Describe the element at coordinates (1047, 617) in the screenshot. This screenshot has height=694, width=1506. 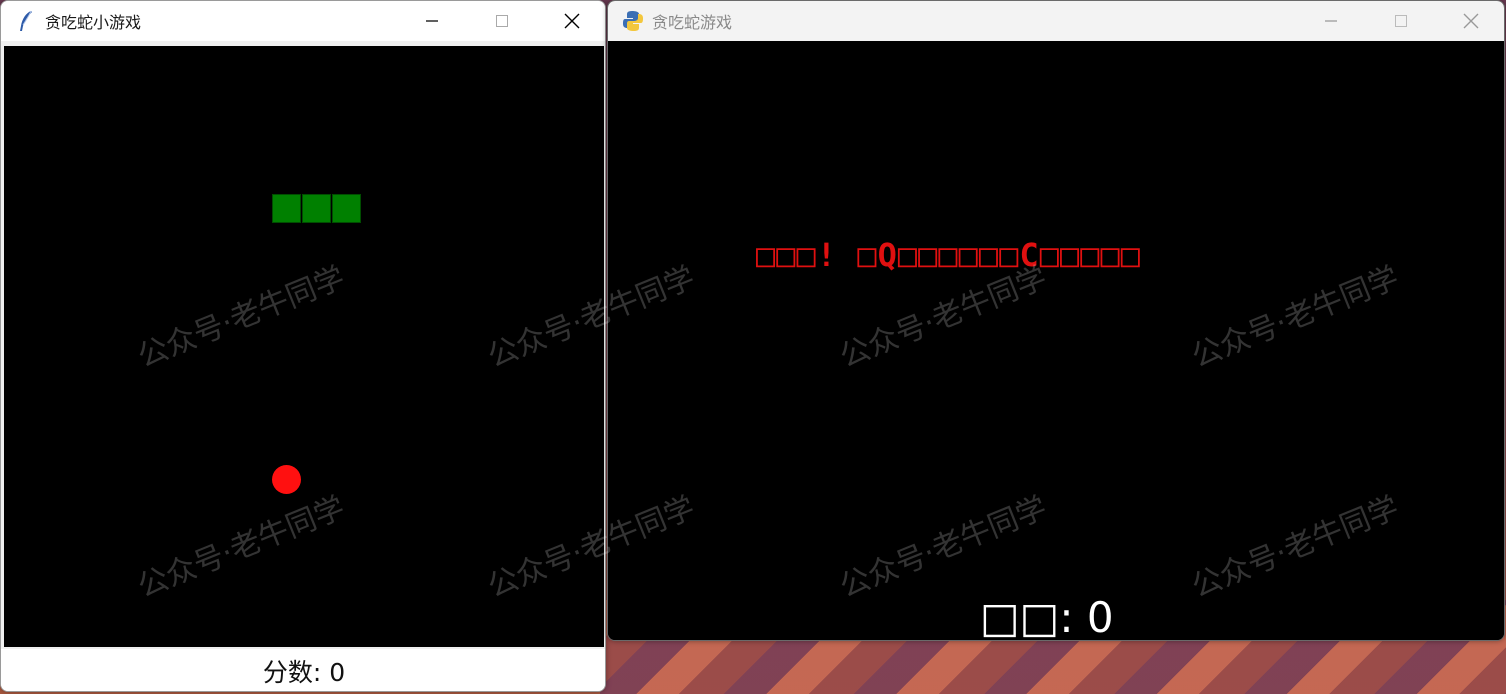
I see `pygame-score: □□: 0` at that location.